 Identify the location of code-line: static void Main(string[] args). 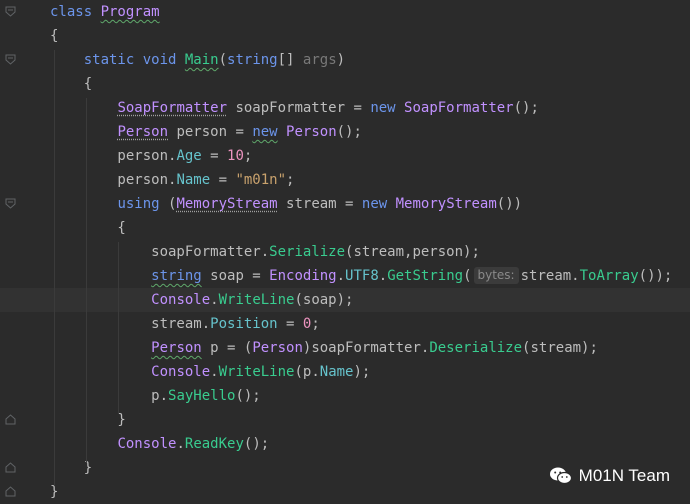
(345, 60).